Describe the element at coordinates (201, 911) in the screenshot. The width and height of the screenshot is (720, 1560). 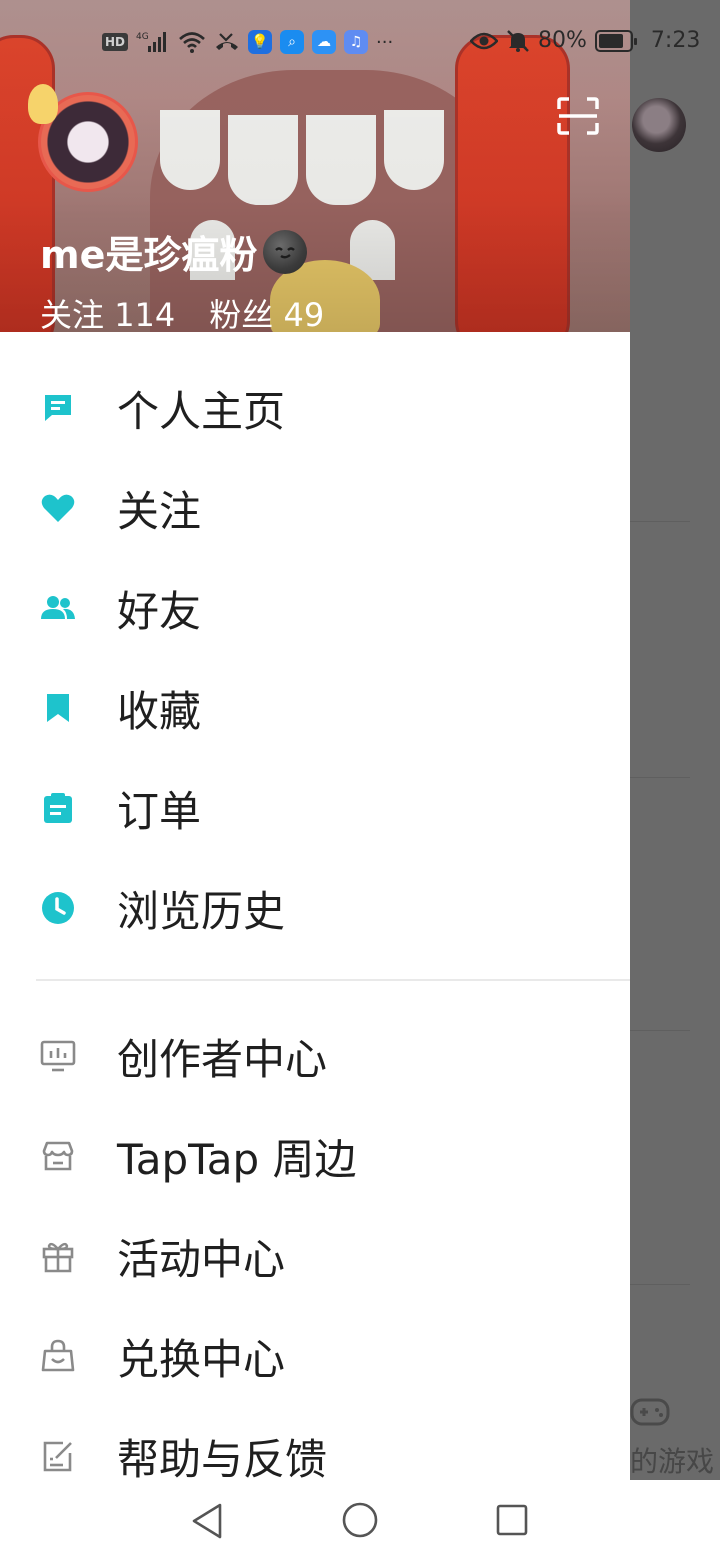
I see `menu-label: 浏览历史` at that location.